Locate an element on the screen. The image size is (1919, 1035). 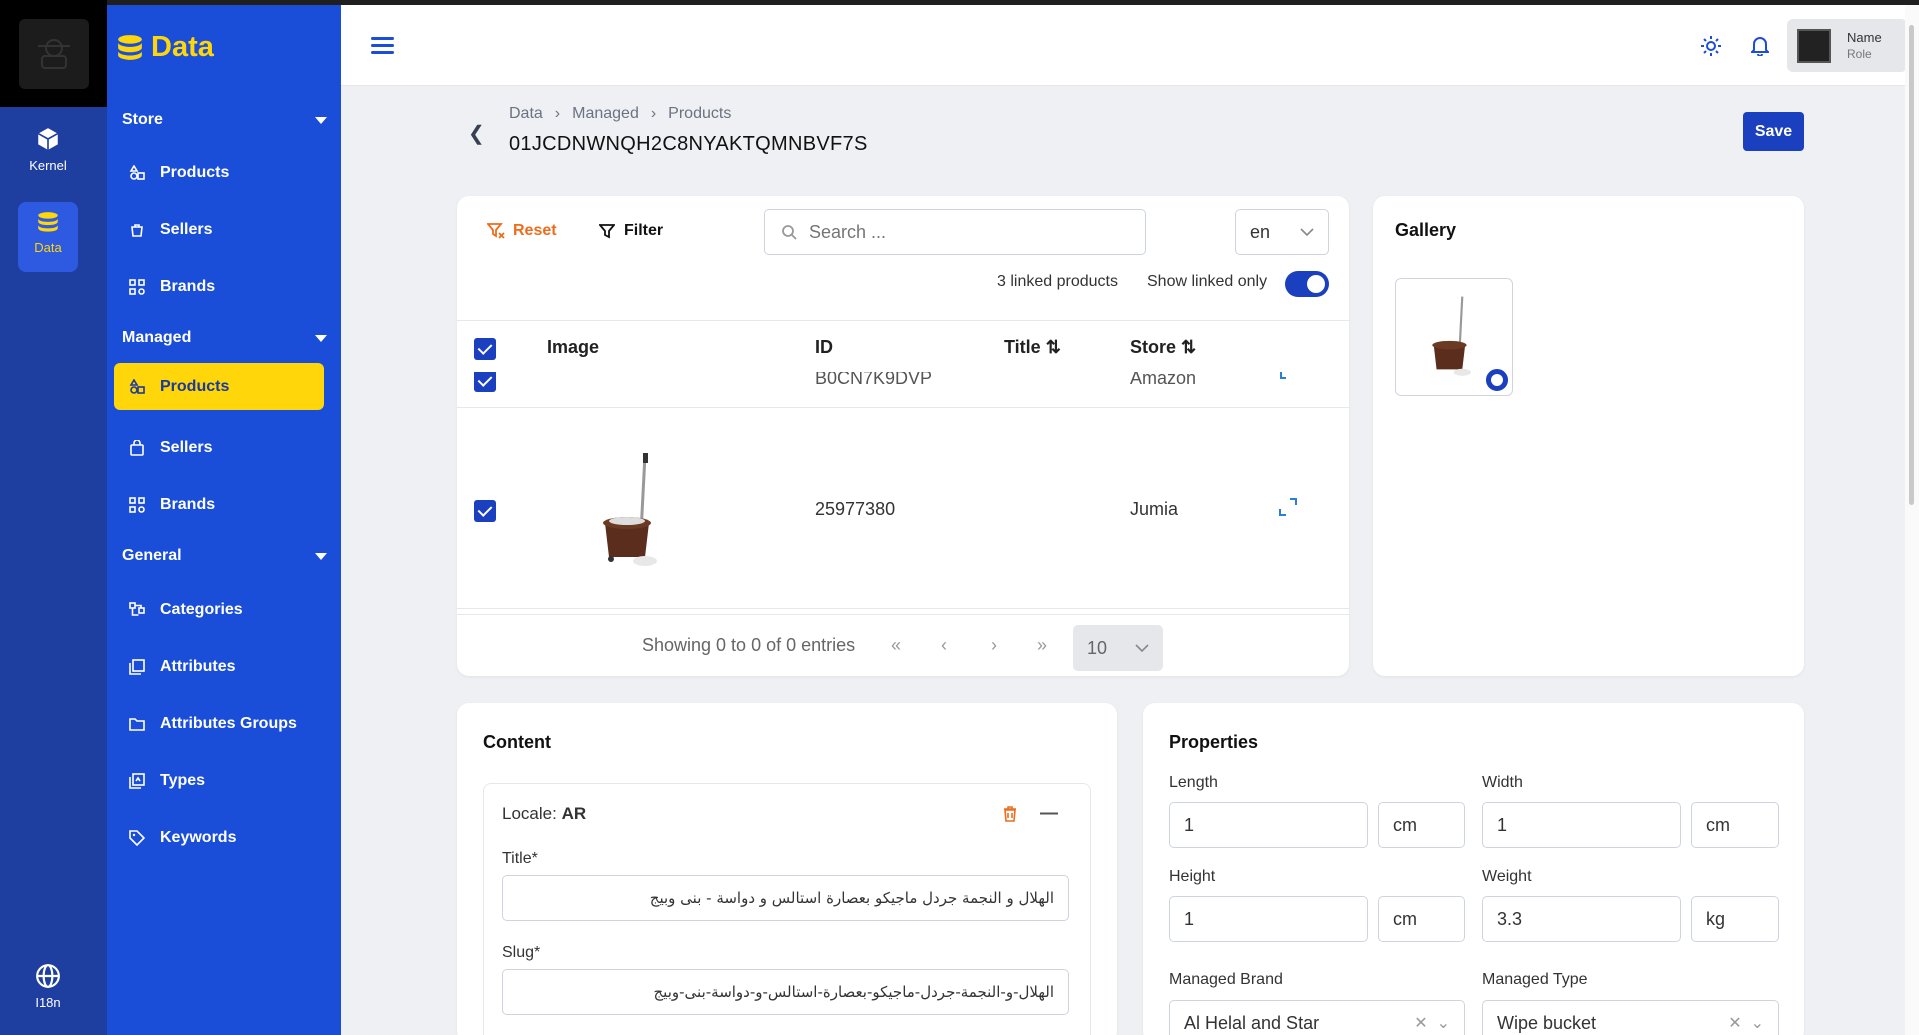
filter-clear-icon is located at coordinates (496, 231).